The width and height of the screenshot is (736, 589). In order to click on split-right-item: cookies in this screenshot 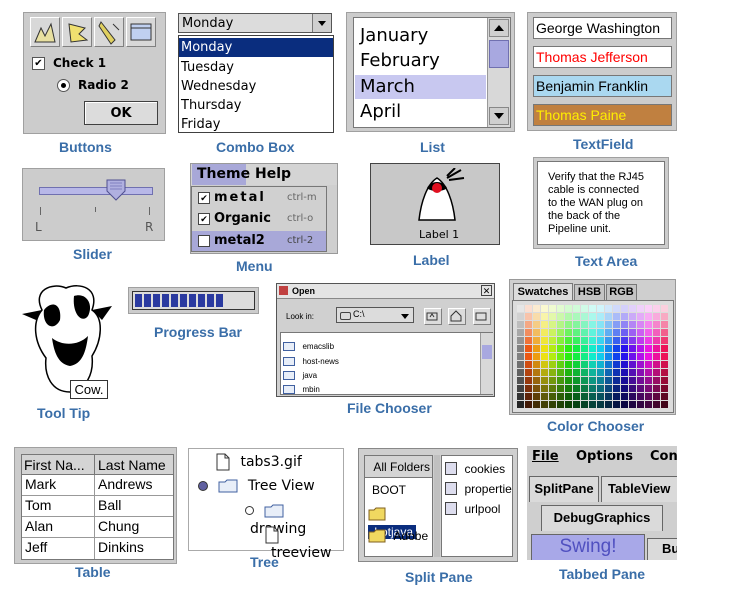, I will do `click(475, 468)`.